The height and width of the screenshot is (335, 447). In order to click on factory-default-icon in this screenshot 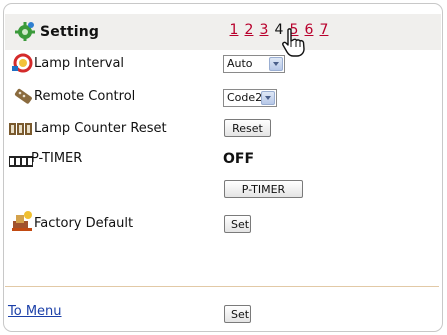, I will do `click(22, 221)`.